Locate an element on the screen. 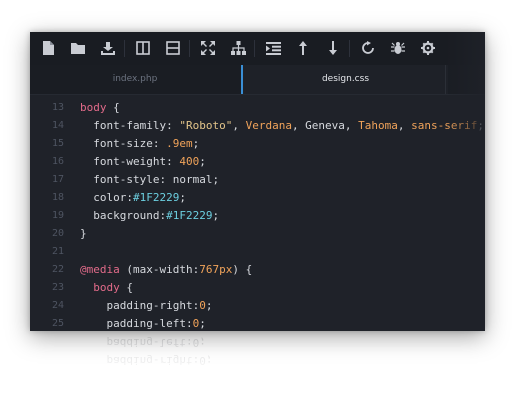 The image size is (512, 407). code-text: background:#1F2229; is located at coordinates (149, 216).